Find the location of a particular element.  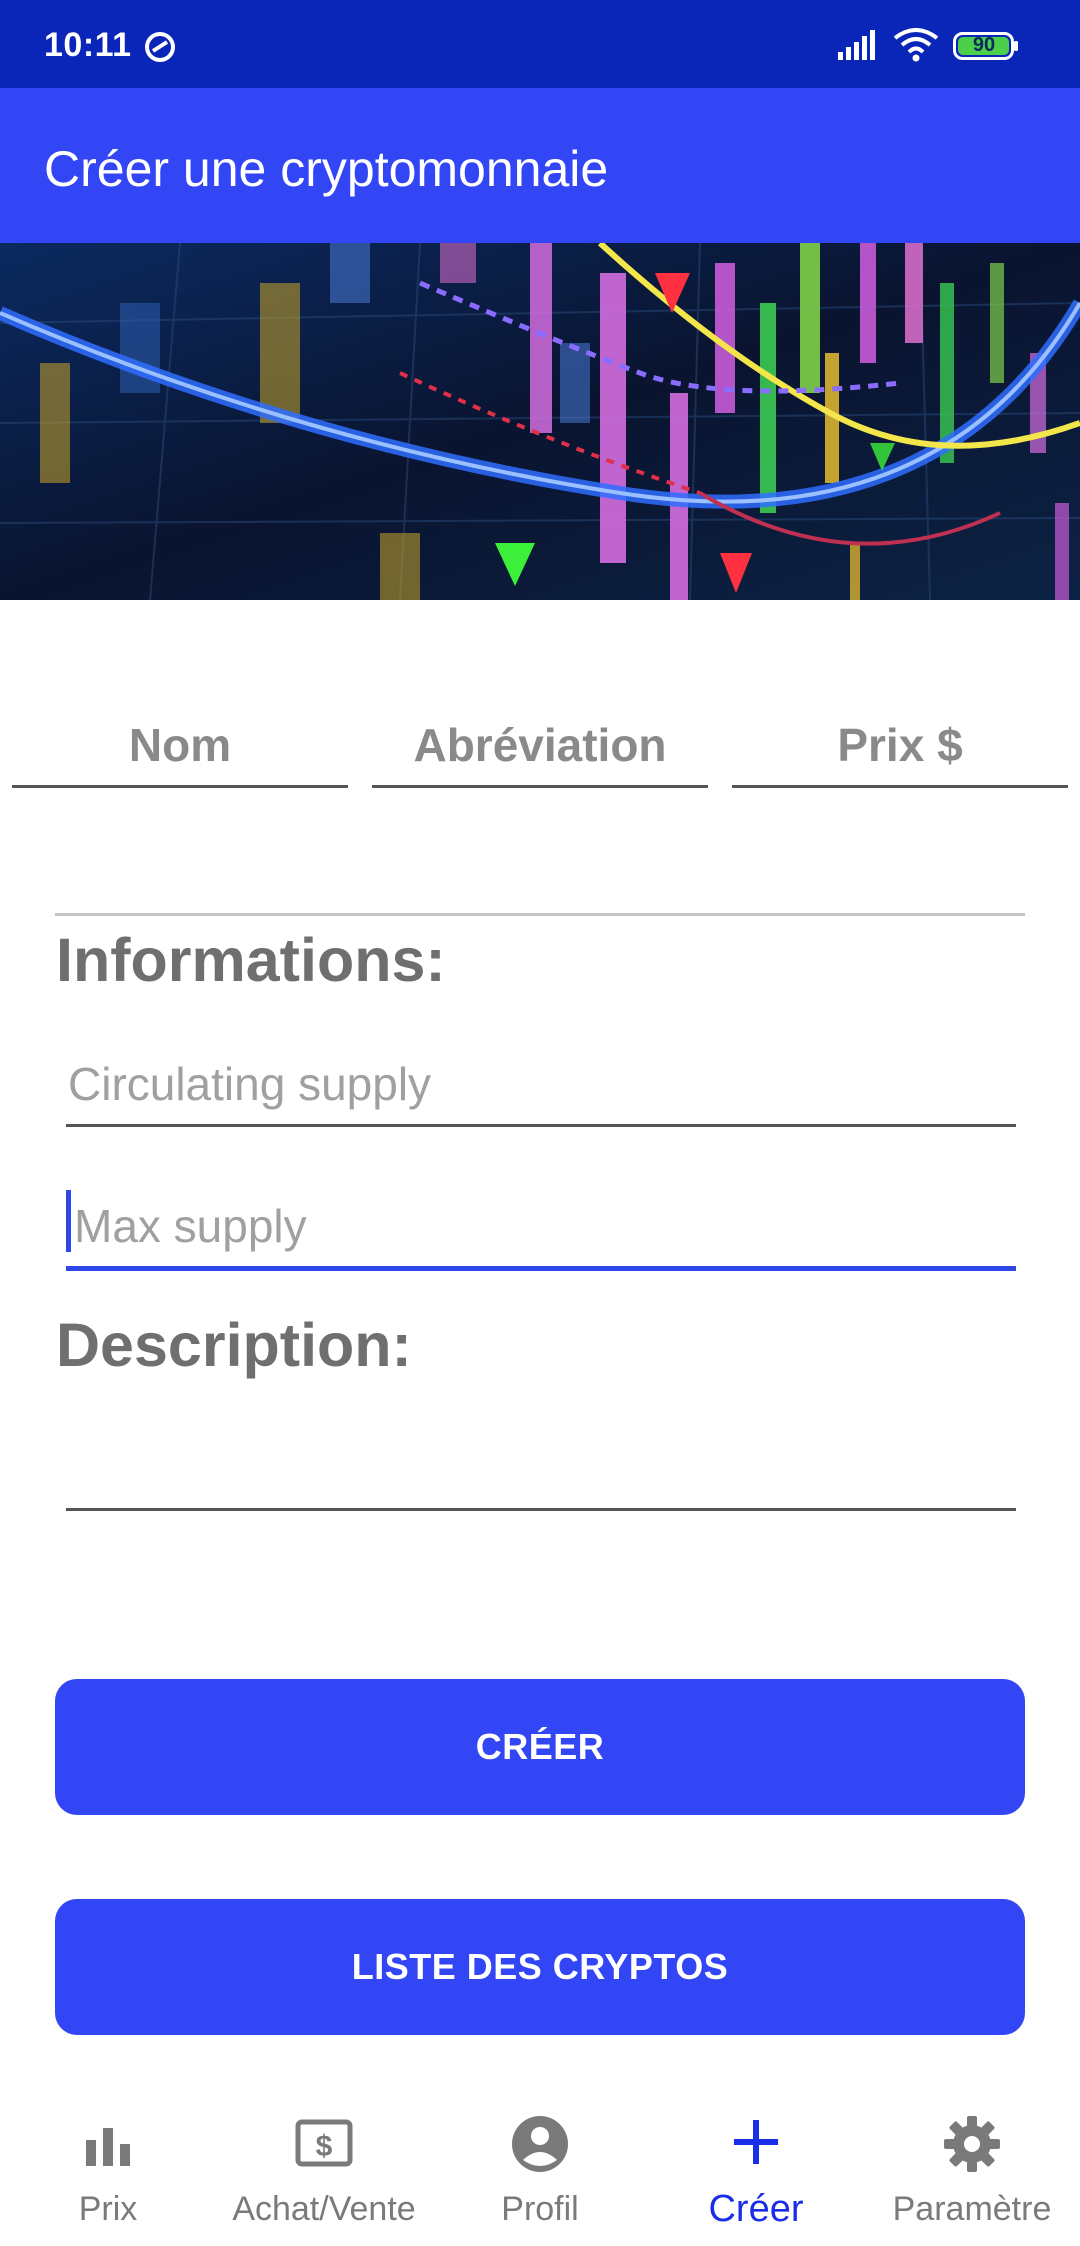

nav-label-profil: Profil is located at coordinates (540, 2209).